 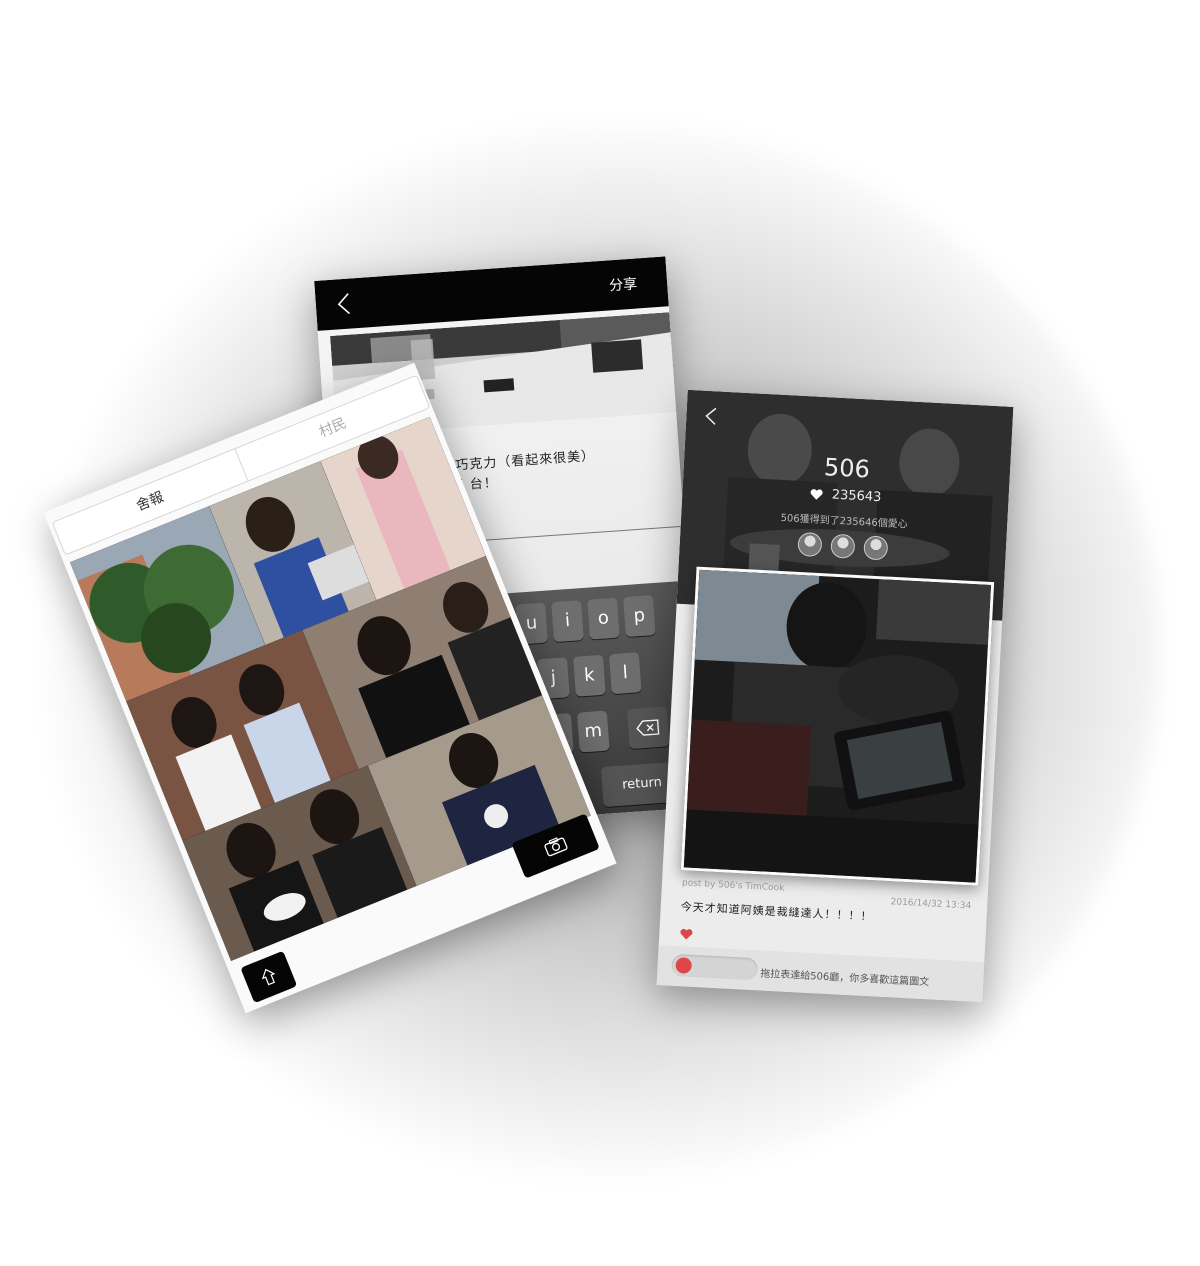 What do you see at coordinates (567, 621) in the screenshot?
I see `key-i: i` at bounding box center [567, 621].